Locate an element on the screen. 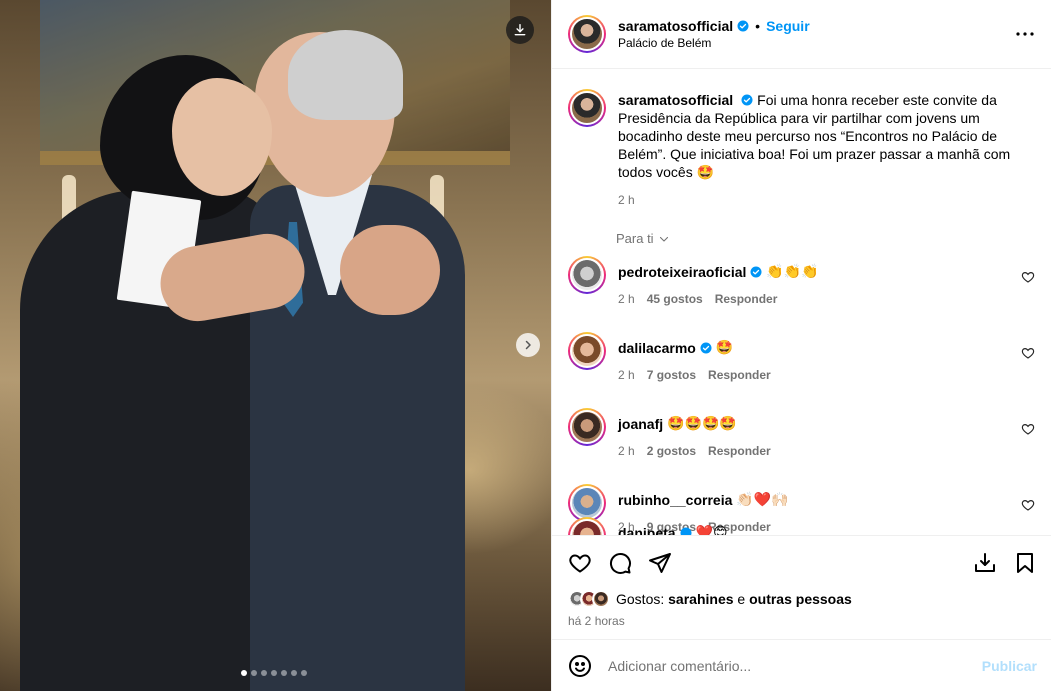 This screenshot has width=1051, height=691. download-icon is located at coordinates (520, 30).